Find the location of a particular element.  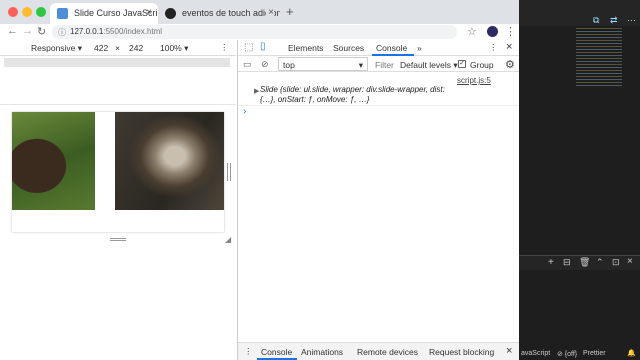

filter-input: Filter is located at coordinates (384, 65).